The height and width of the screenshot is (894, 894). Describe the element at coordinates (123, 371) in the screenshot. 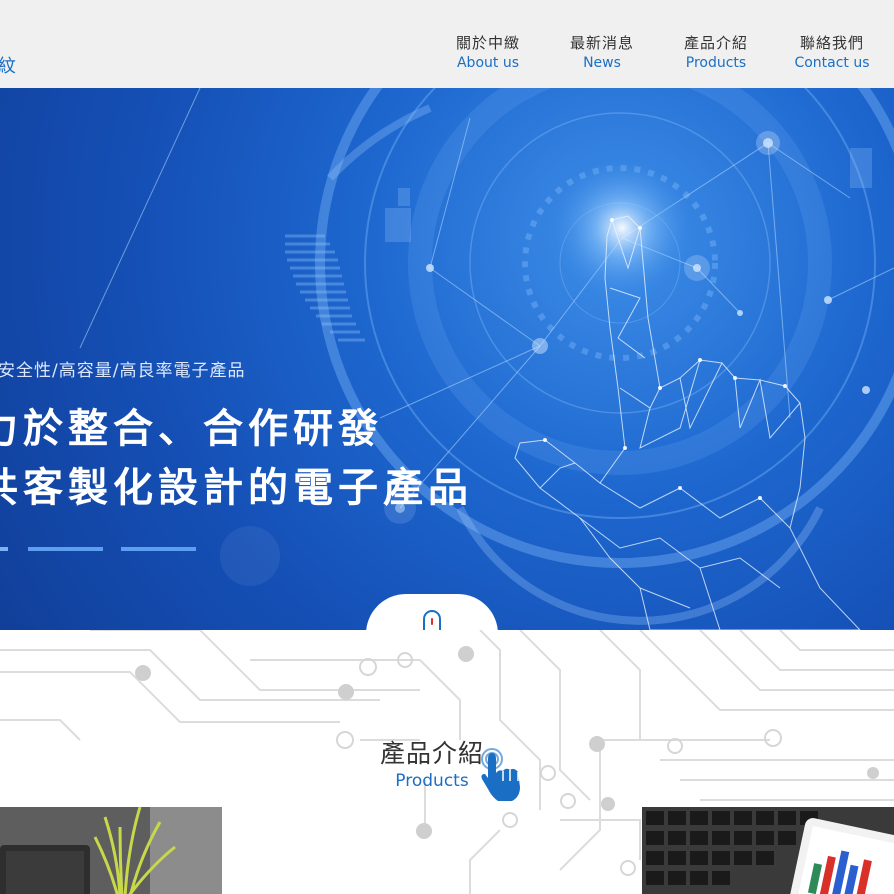

I see `hero-subtitle: 安全性/高容量/高良率電子產品` at that location.